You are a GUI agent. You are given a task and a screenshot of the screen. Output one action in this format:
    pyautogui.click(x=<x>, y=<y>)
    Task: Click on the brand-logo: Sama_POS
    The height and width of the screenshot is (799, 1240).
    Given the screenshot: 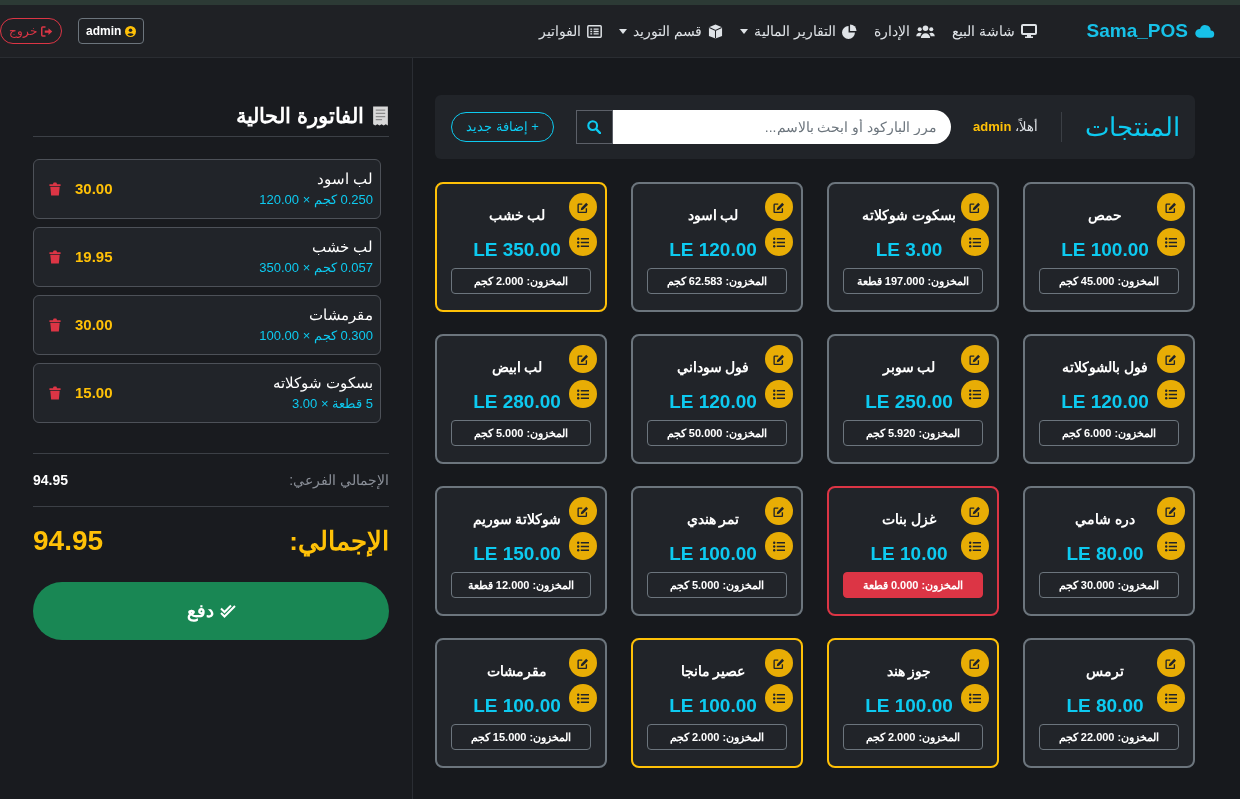 What is the action you would take?
    pyautogui.click(x=1150, y=31)
    